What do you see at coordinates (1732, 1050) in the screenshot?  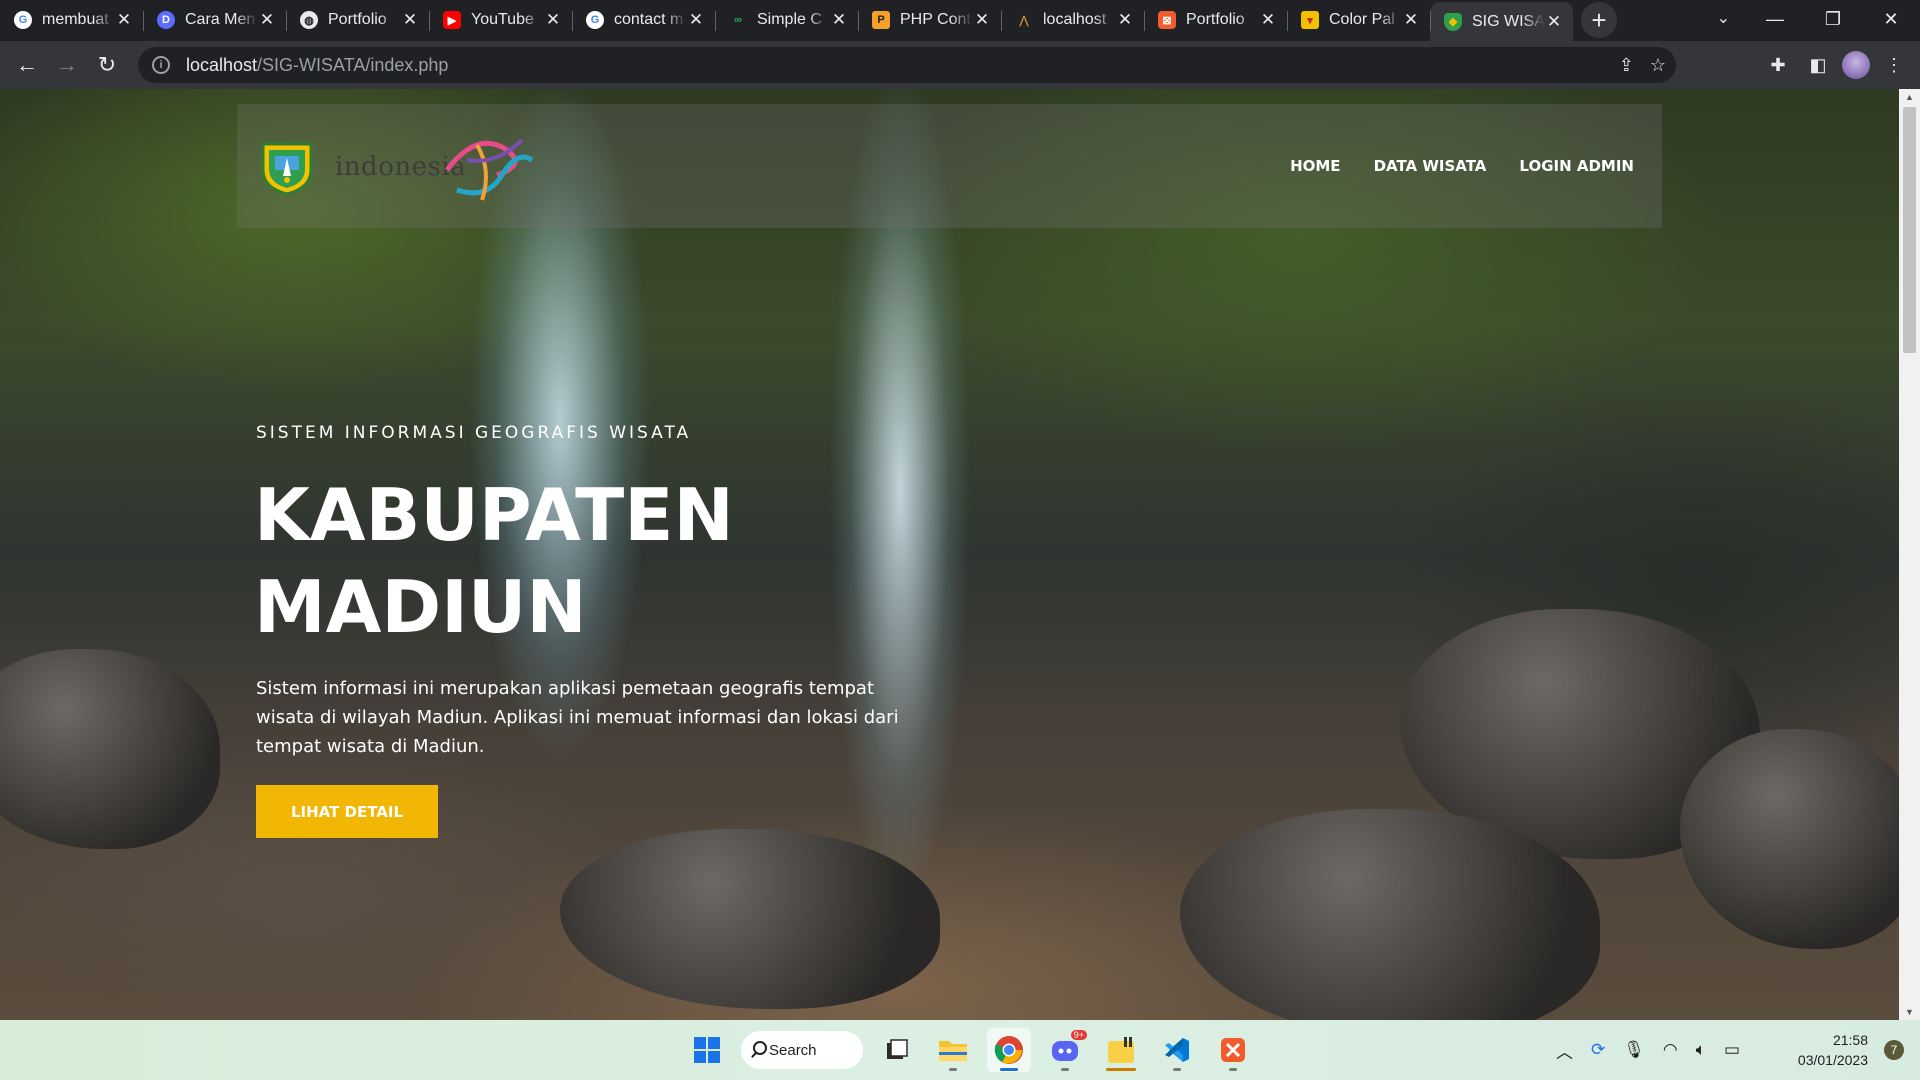 I see `battery-icon: ▭` at bounding box center [1732, 1050].